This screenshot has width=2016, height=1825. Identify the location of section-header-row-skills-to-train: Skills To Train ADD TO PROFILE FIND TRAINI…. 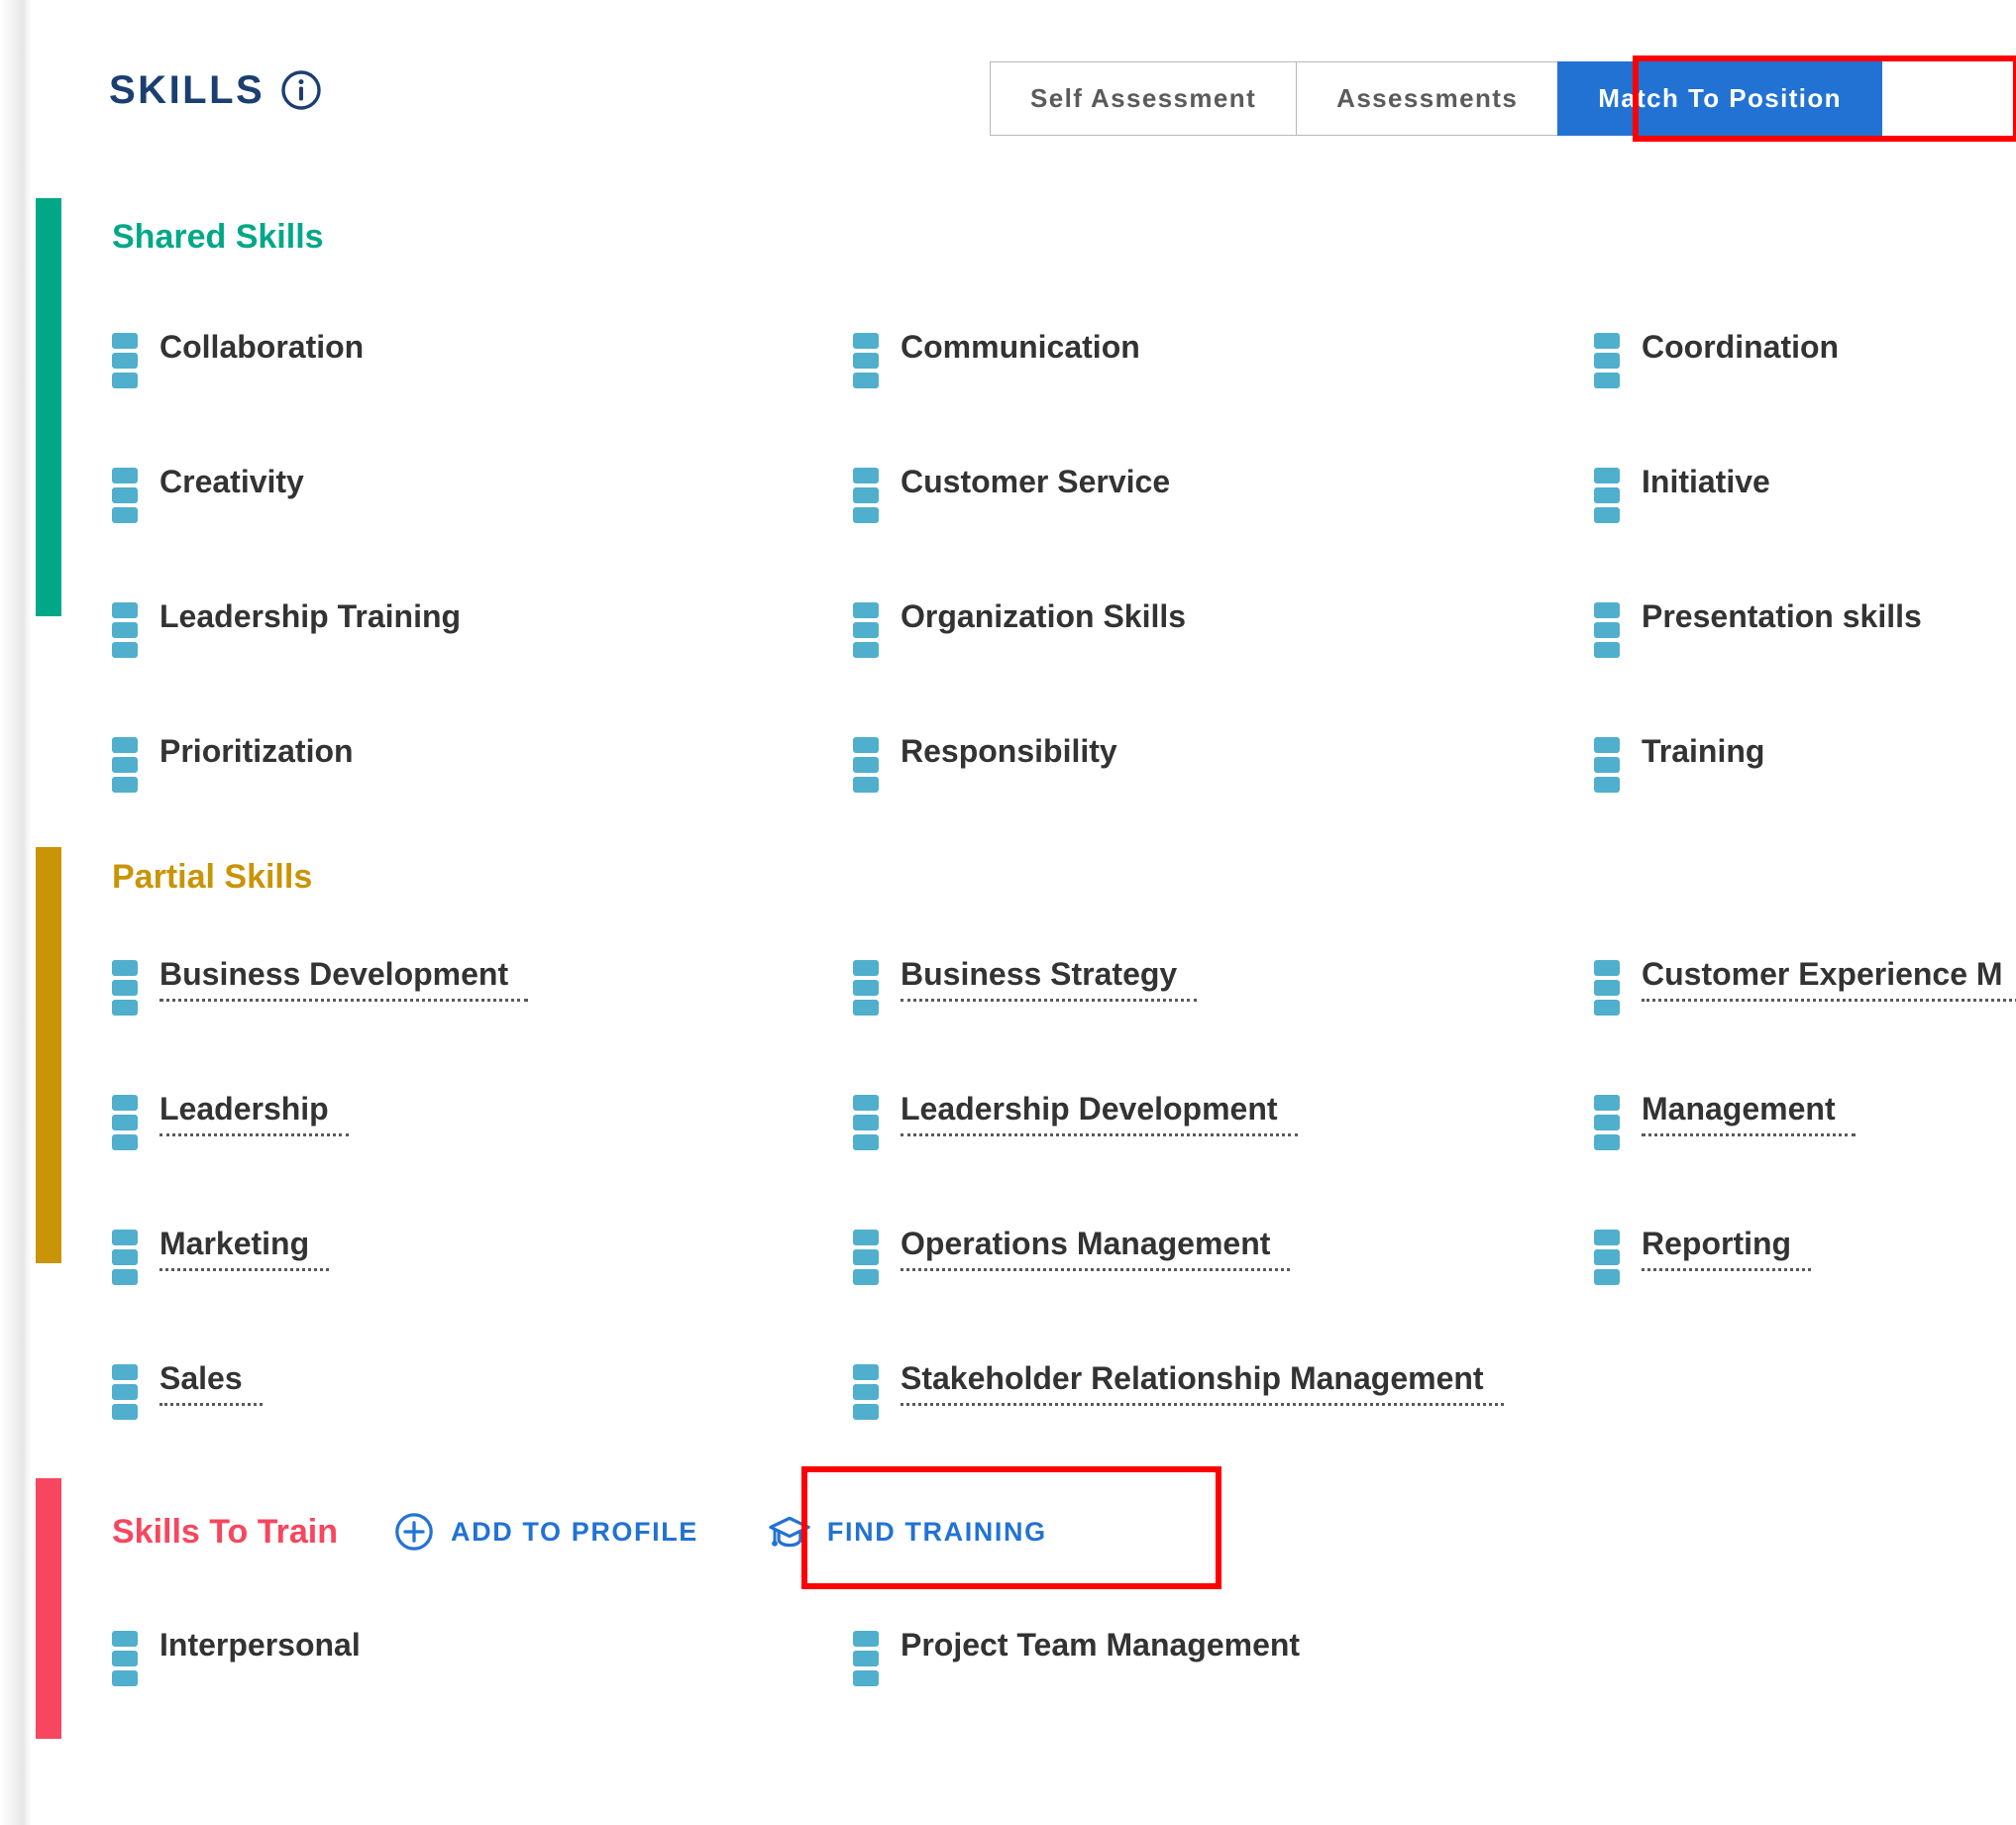
(579, 1532).